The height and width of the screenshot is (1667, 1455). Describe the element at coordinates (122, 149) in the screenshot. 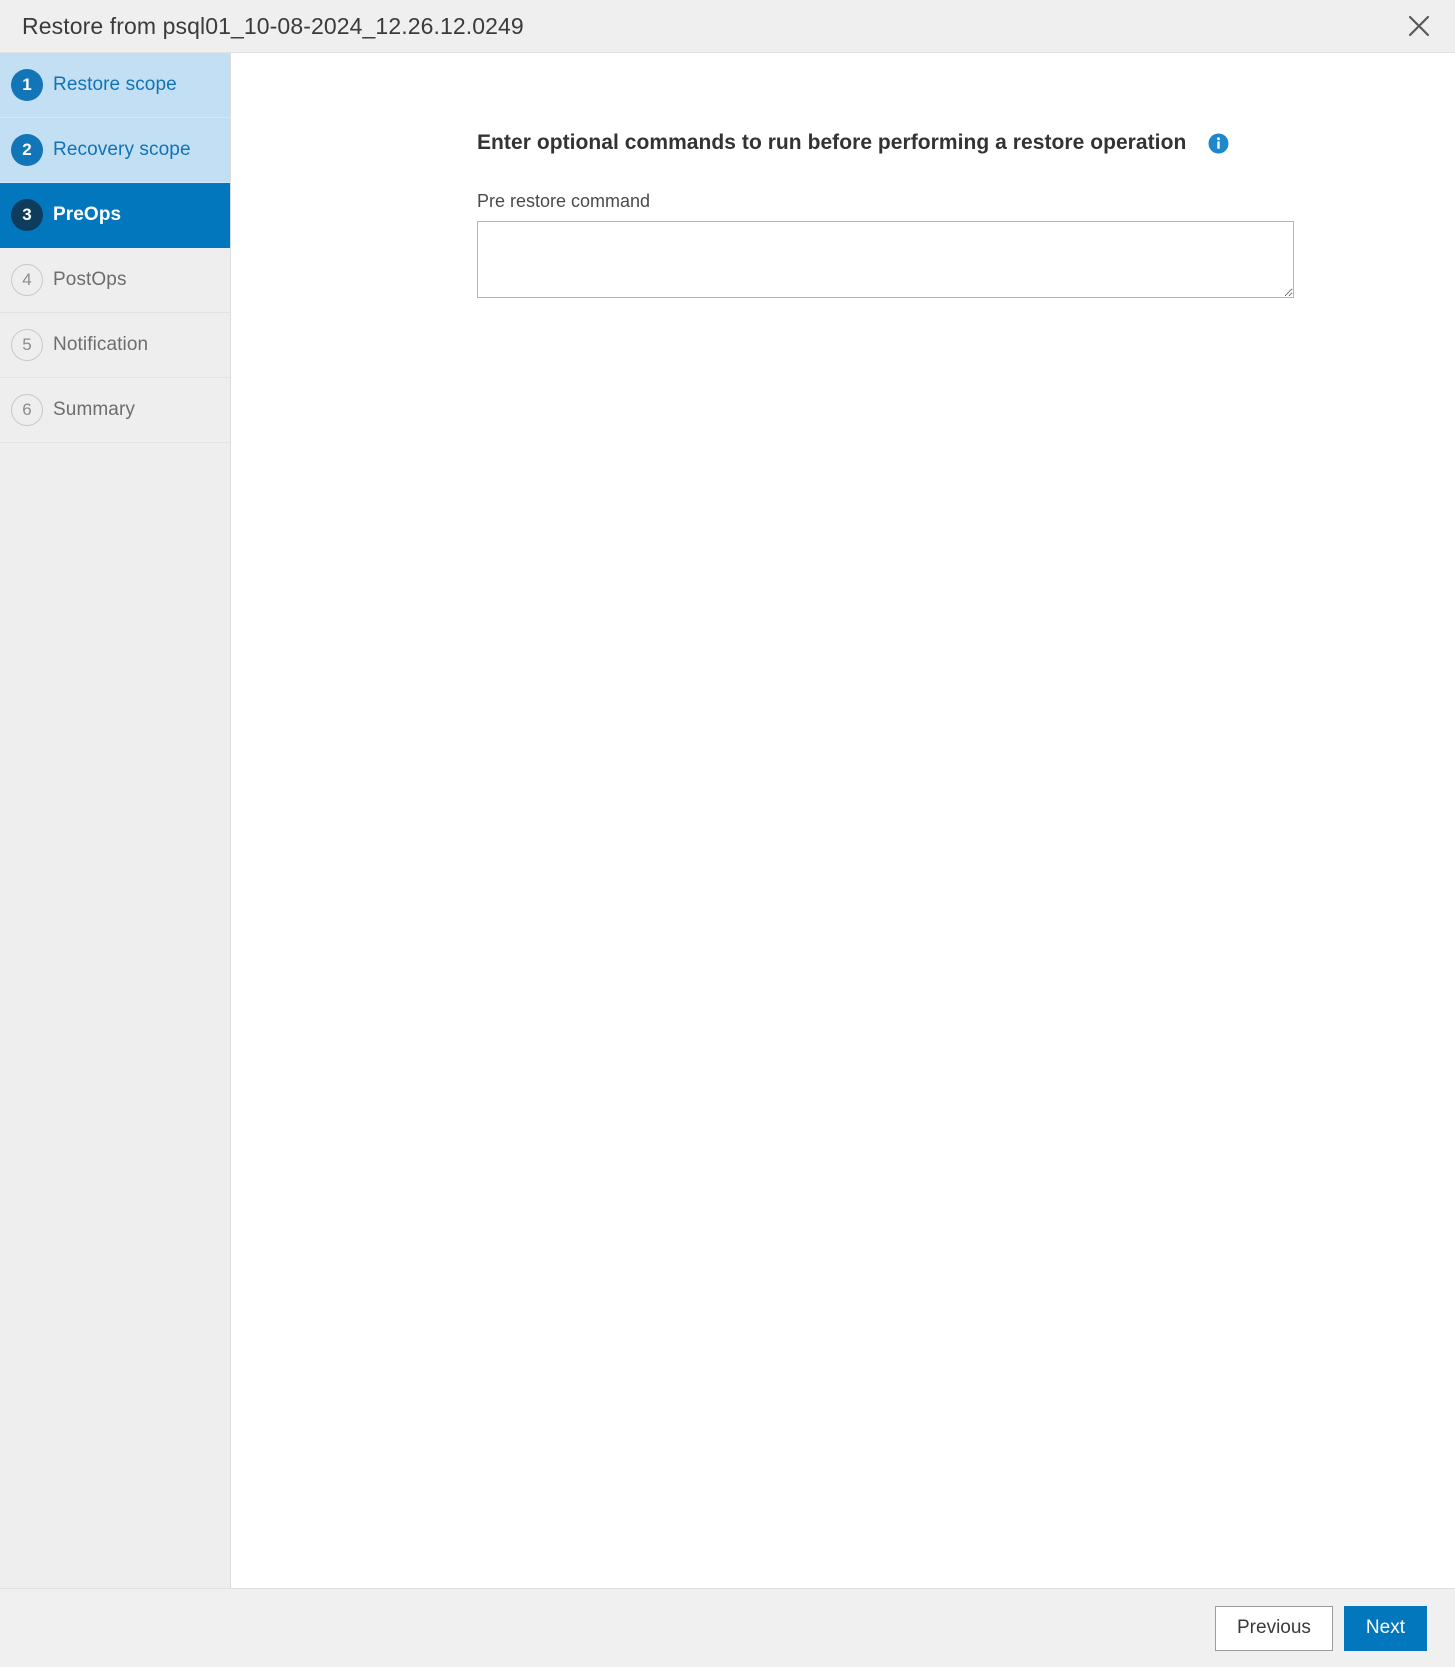

I see `sidebar-item-label: Recovery scope` at that location.